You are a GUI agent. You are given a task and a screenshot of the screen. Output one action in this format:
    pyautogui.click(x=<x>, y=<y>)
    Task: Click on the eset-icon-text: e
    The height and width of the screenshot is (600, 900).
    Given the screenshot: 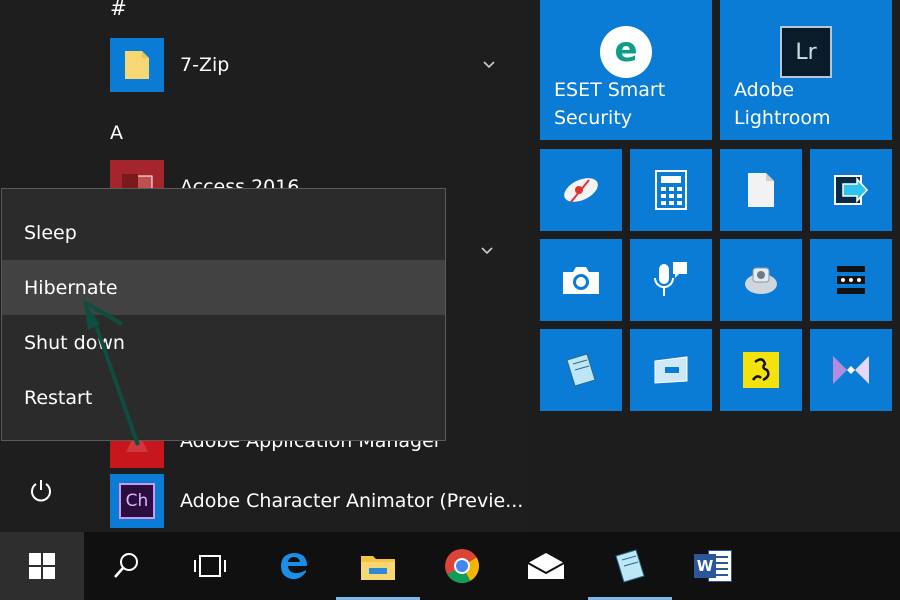 What is the action you would take?
    pyautogui.click(x=626, y=50)
    